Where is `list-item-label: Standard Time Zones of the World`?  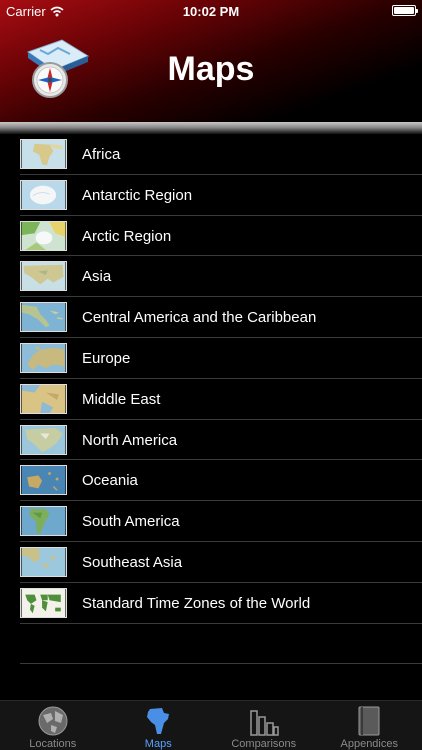
list-item-label: Standard Time Zones of the World is located at coordinates (196, 603).